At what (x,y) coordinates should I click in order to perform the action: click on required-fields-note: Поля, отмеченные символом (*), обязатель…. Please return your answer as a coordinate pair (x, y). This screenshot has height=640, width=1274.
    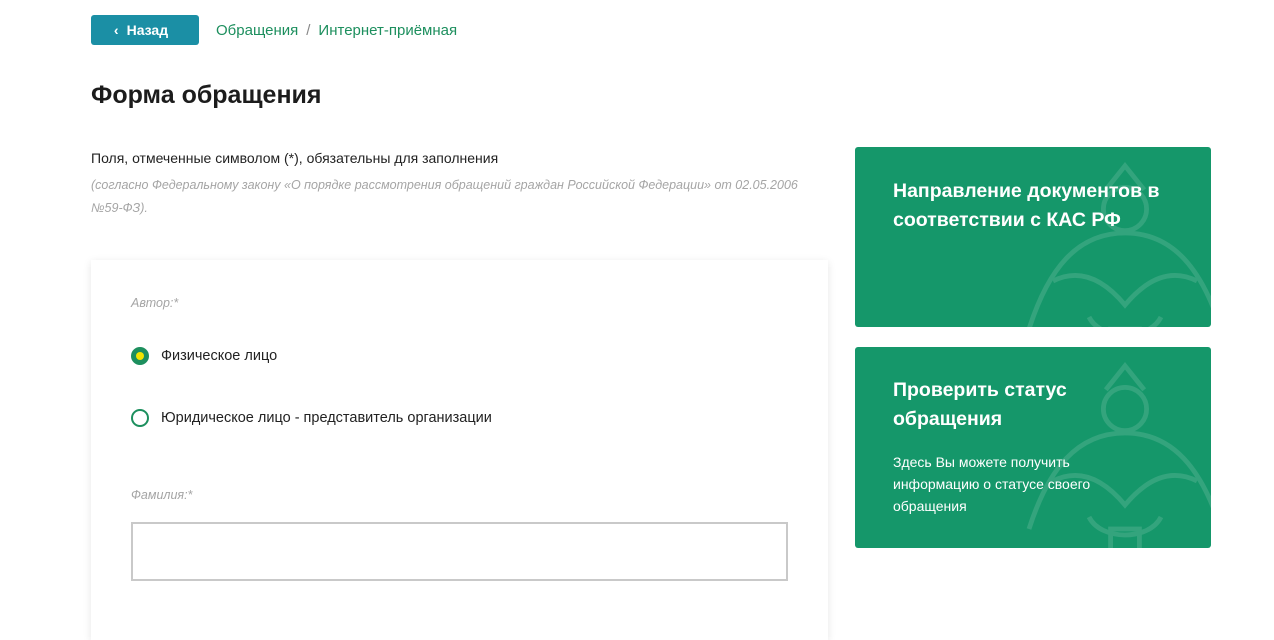
    Looking at the image, I should click on (295, 158).